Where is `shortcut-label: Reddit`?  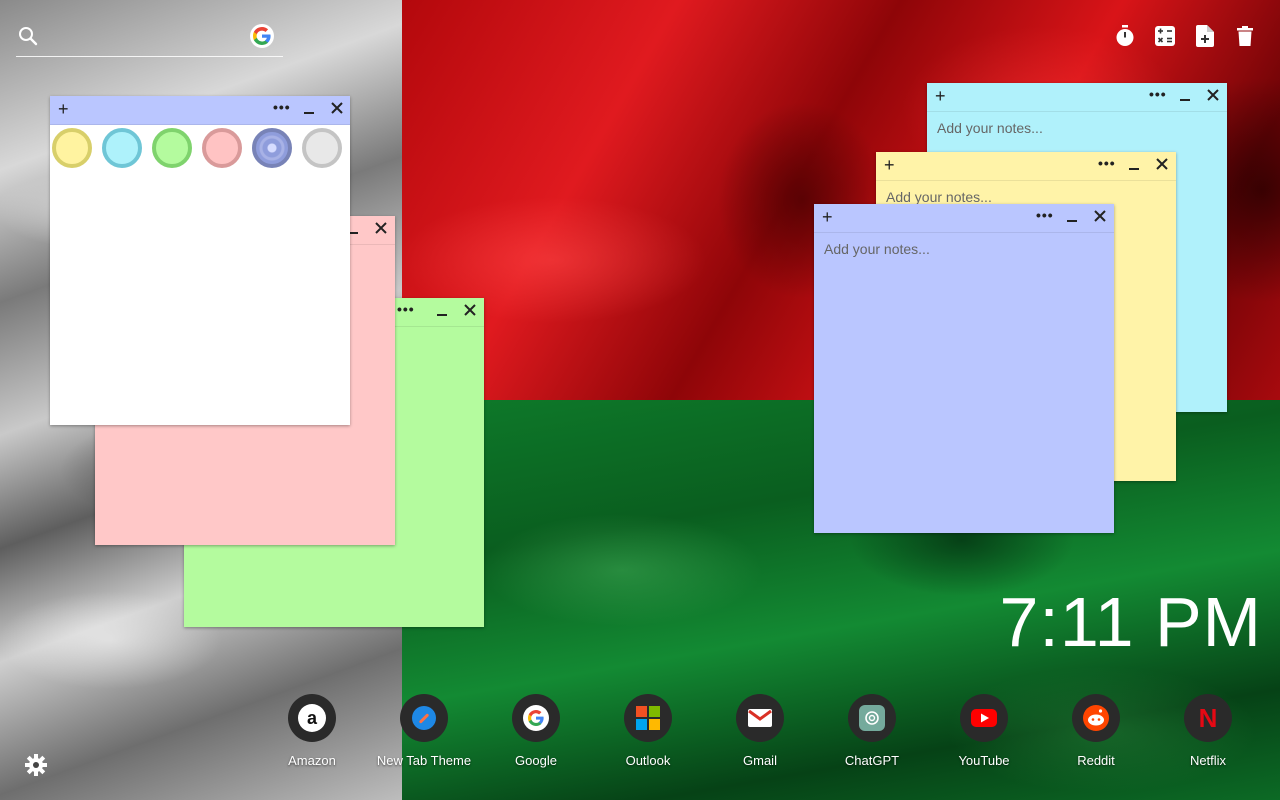
shortcut-label: Reddit is located at coordinates (1096, 760).